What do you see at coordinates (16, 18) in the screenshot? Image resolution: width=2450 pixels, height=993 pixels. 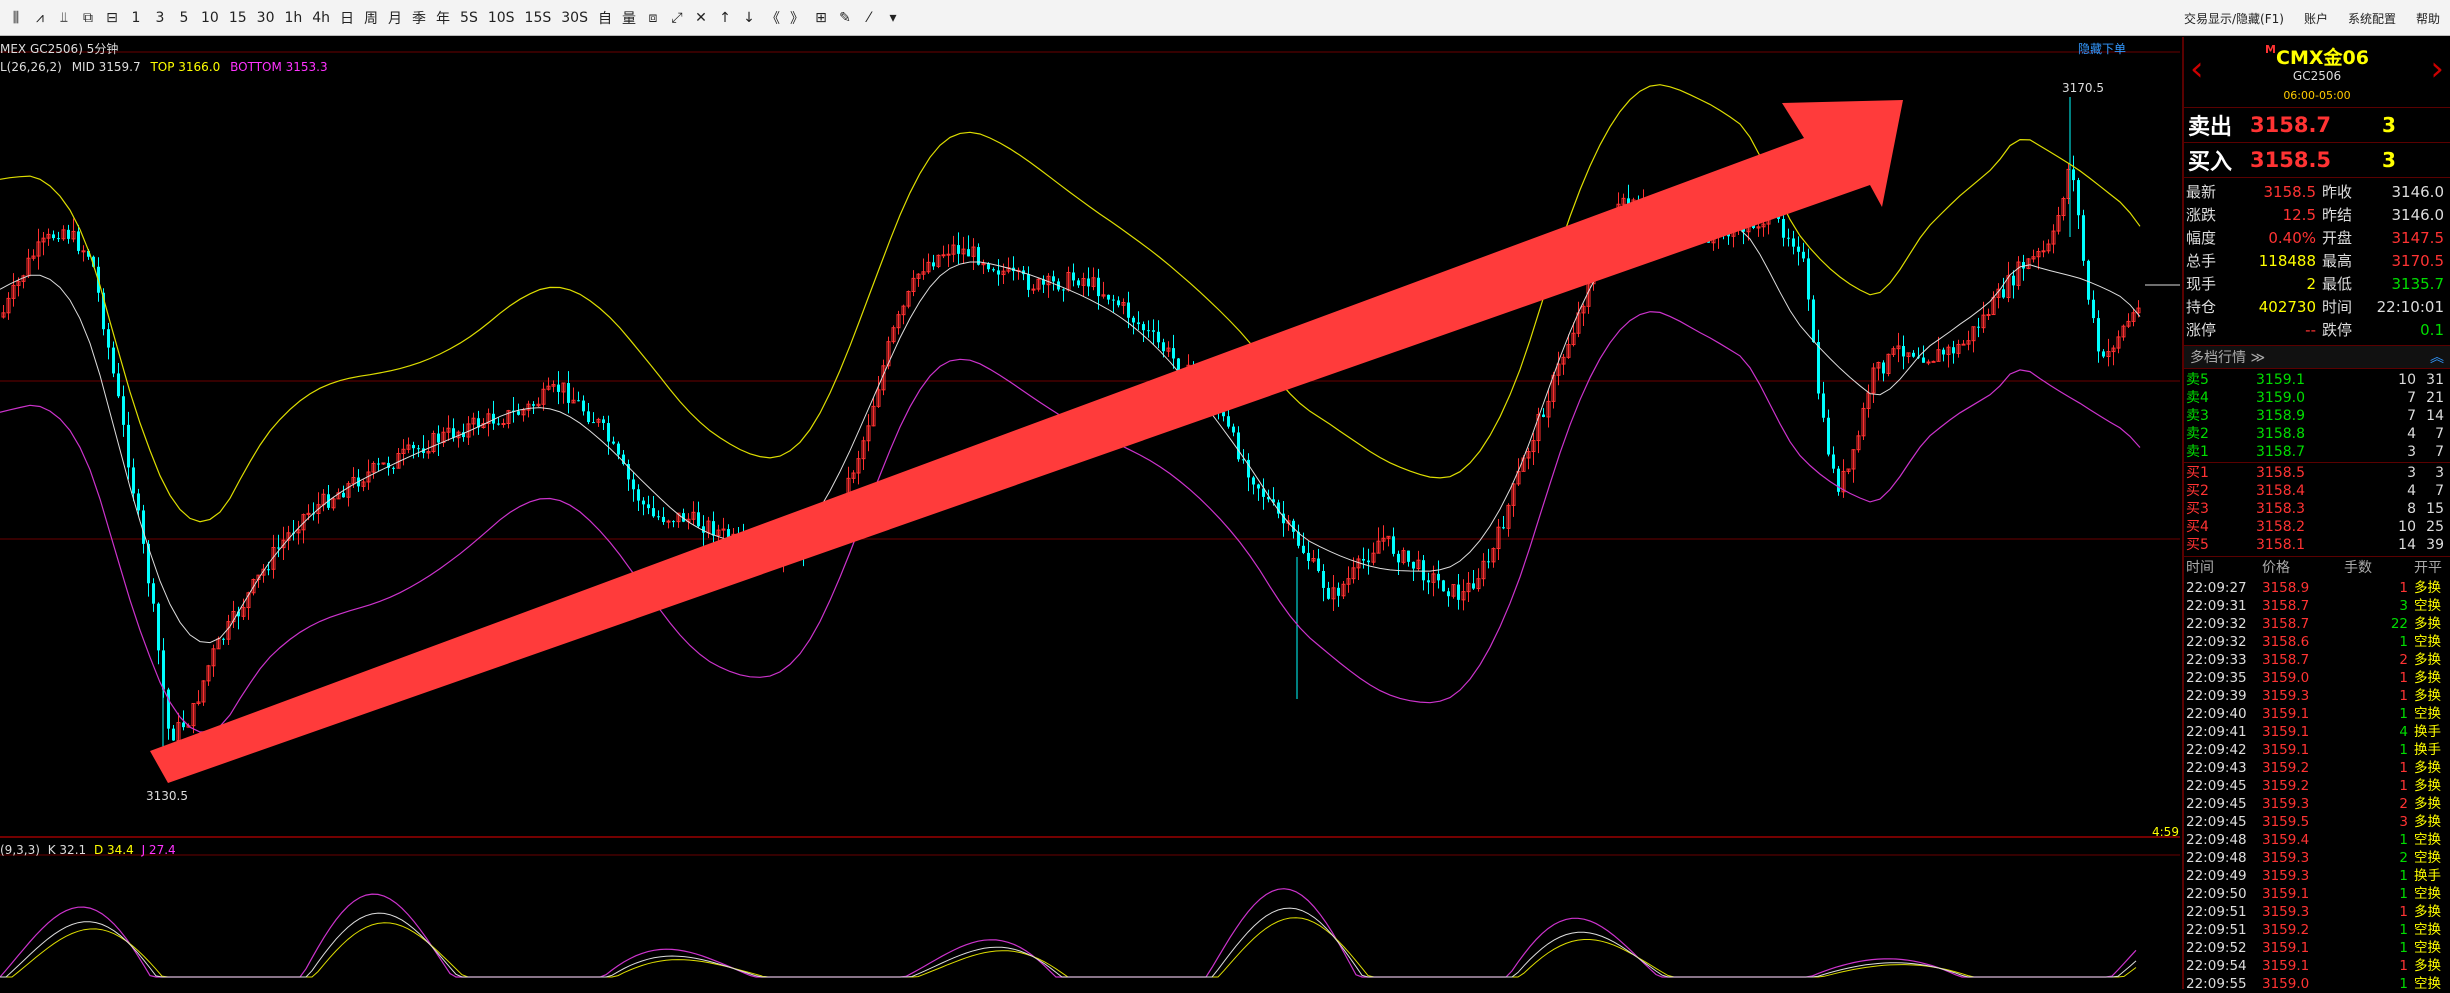 I see `bars-chart-icon: ⫼` at bounding box center [16, 18].